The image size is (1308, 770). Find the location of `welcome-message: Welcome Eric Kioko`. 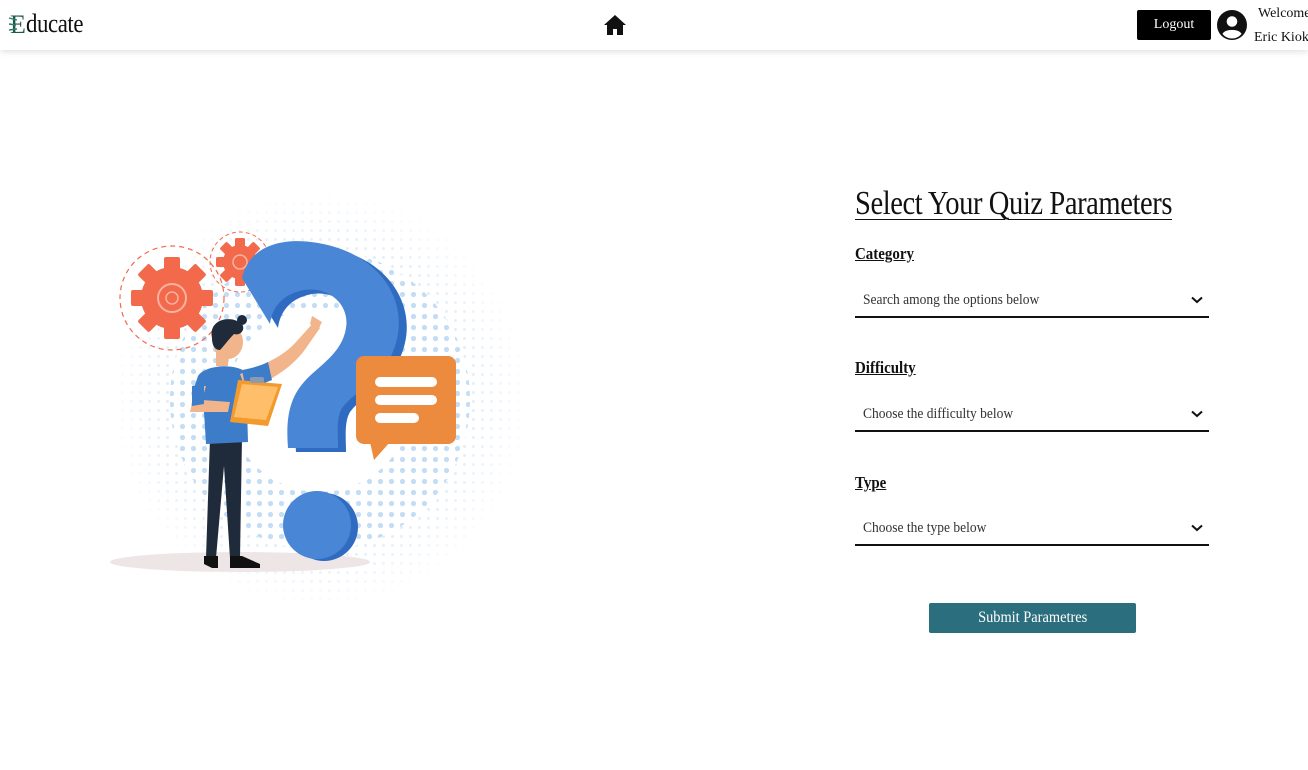

welcome-message: Welcome Eric Kioko is located at coordinates (1281, 26).